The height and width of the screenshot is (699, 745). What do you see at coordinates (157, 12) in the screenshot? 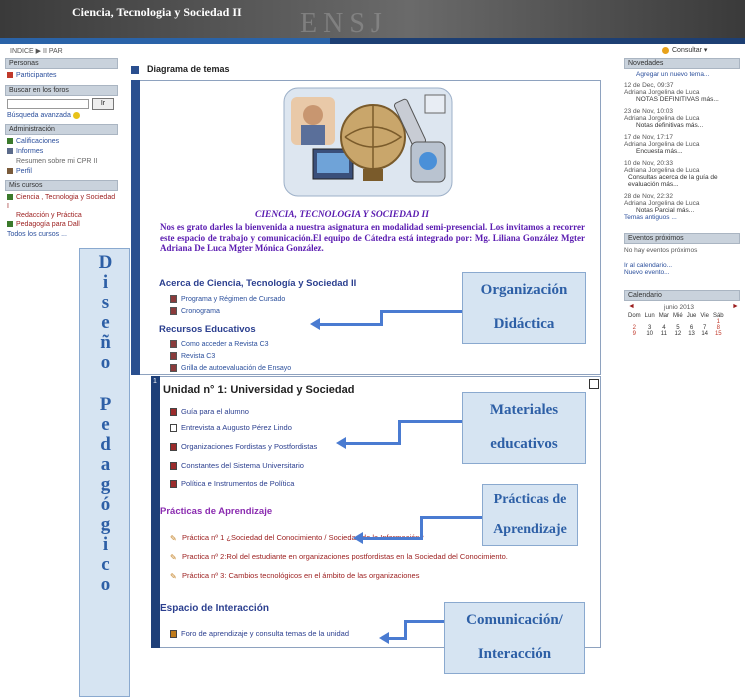
I see `course-title: Ciencia, Tecnologia y Sociedad II` at bounding box center [157, 12].